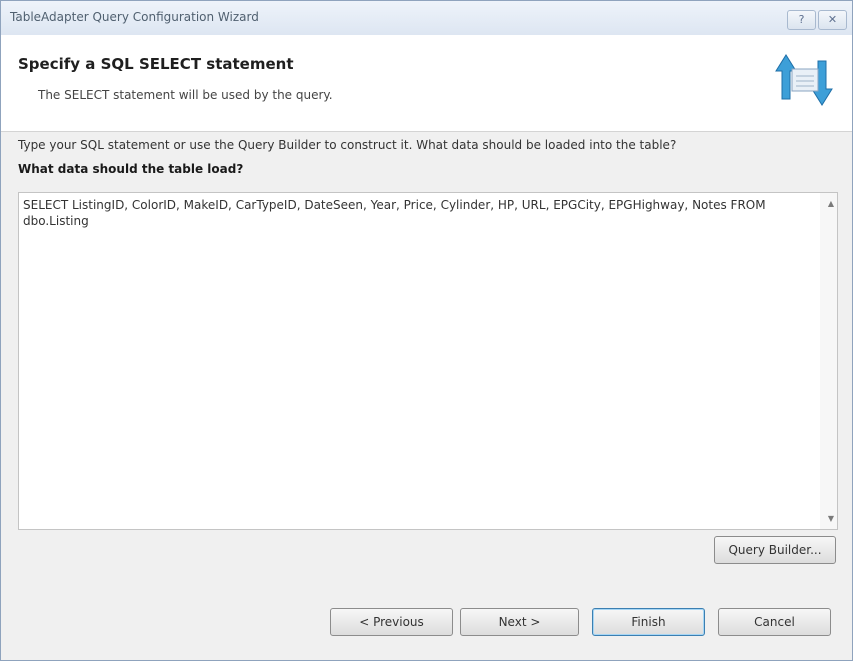 Image resolution: width=853 pixels, height=661 pixels. What do you see at coordinates (519, 622) in the screenshot?
I see `next-button: Next >` at bounding box center [519, 622].